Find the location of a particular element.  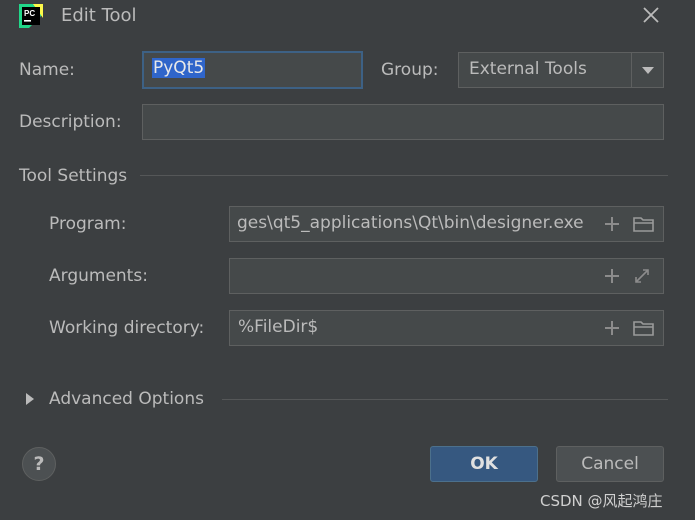

svg-text: PC is located at coordinates (29, 13).